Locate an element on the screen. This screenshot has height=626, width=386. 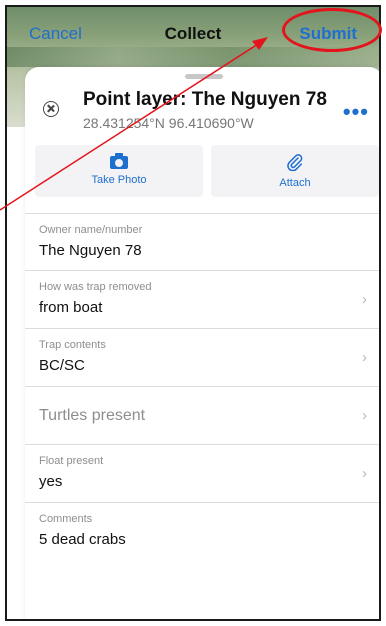
float-value: yes is located at coordinates (51, 481).